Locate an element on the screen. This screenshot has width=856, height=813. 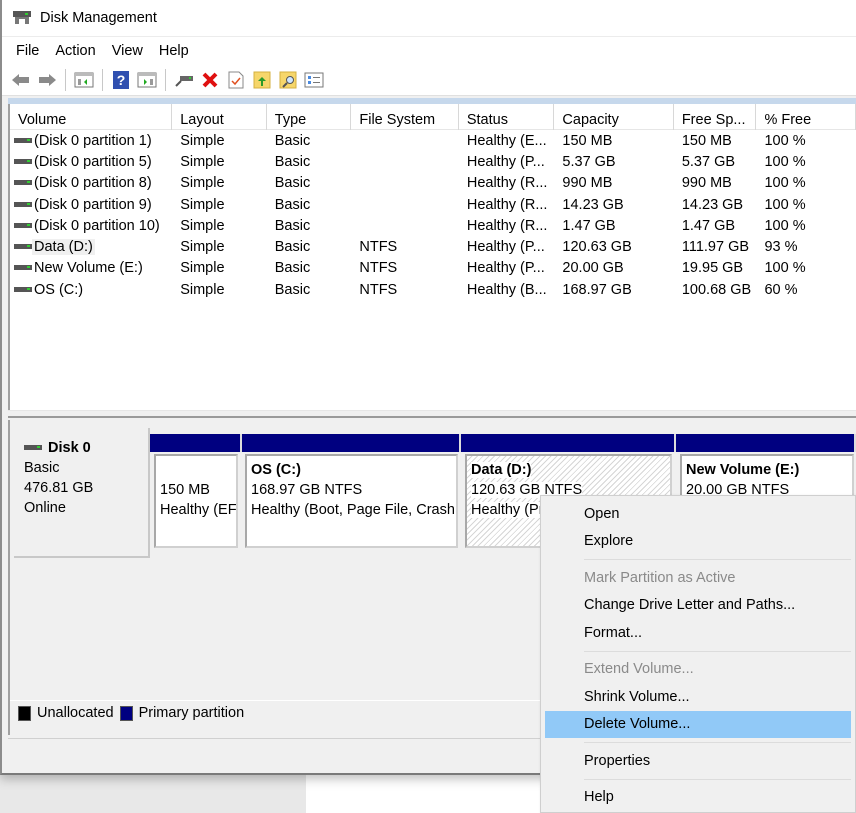
toolbar: ? is located at coordinates (429, 80).